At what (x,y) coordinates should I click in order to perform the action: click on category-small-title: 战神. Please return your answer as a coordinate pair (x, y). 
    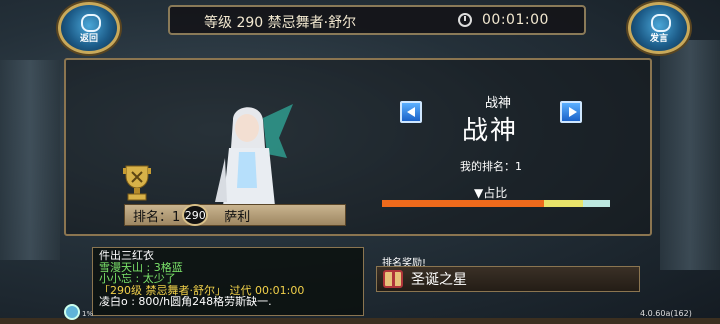
    Looking at the image, I should click on (497, 103).